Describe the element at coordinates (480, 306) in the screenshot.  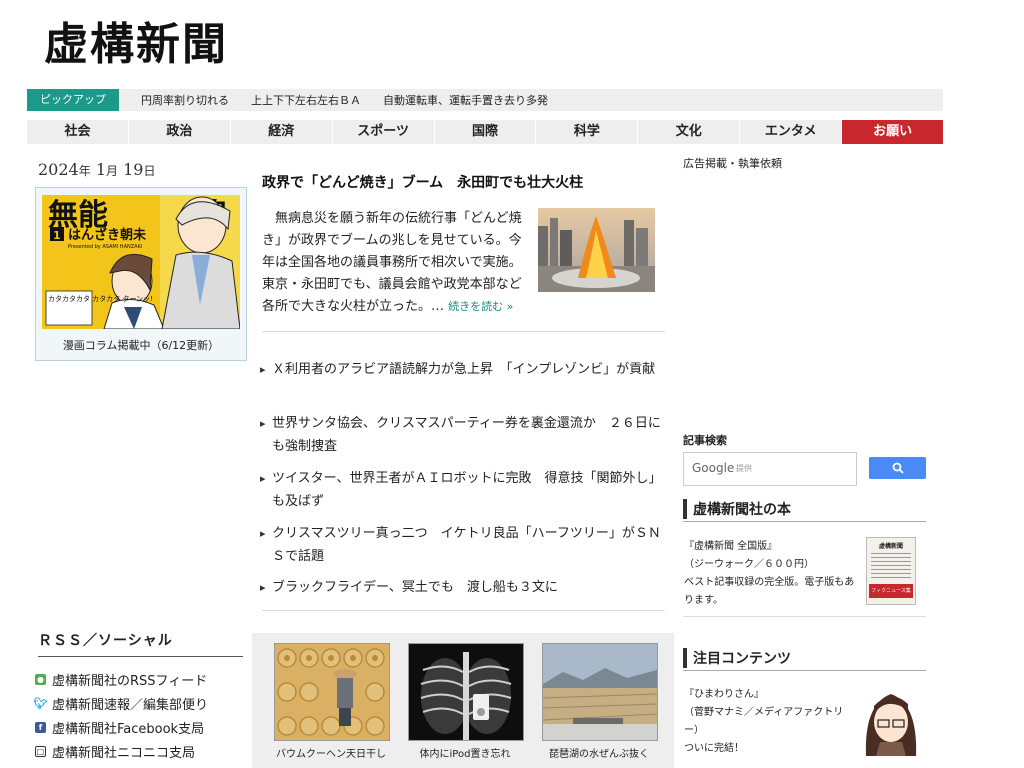
I see `read-more-link: 続きを読む »` at that location.